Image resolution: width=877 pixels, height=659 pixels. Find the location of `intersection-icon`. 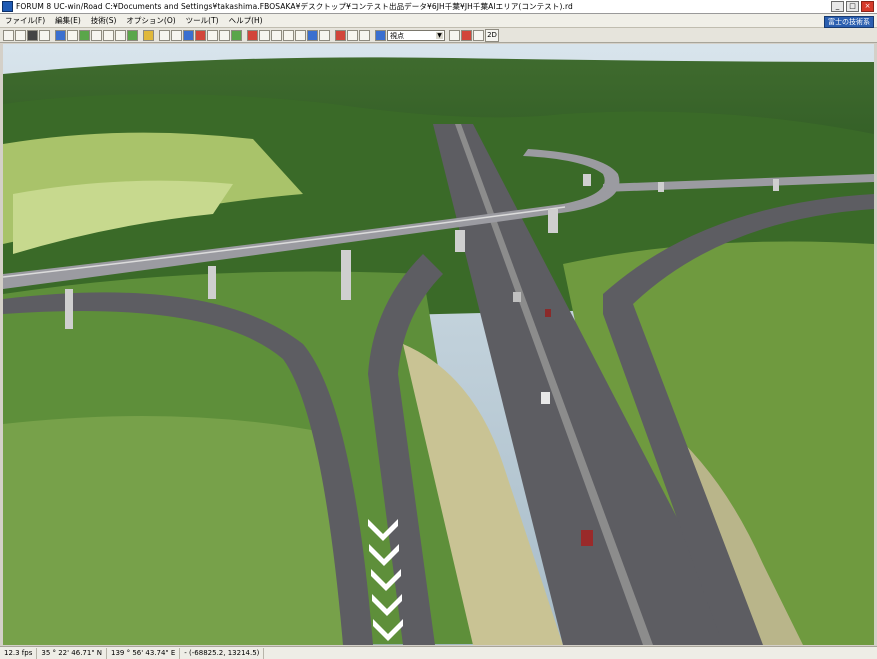

intersection-icon is located at coordinates (120, 35).